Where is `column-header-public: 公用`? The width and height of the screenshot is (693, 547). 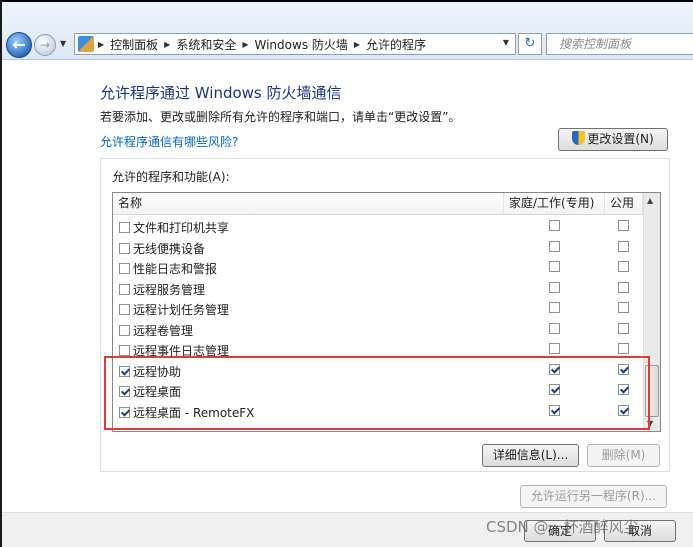
column-header-public: 公用 is located at coordinates (624, 204).